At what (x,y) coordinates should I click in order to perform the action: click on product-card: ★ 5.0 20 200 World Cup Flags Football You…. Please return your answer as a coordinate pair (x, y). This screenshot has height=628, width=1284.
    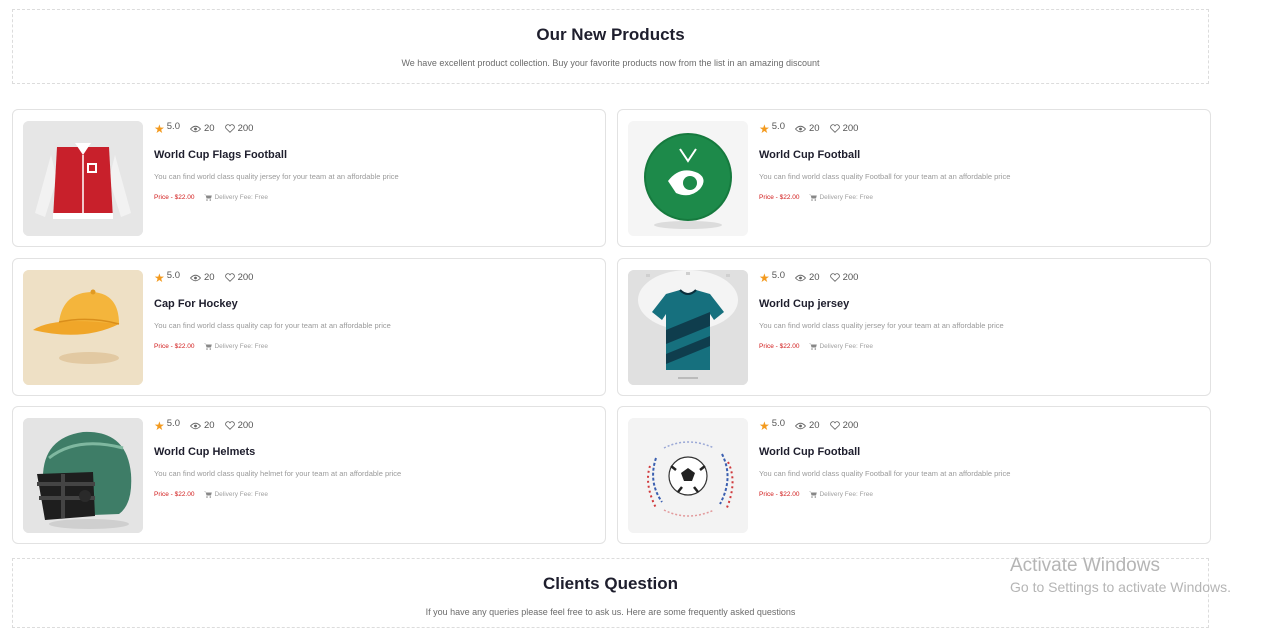
    Looking at the image, I should click on (309, 178).